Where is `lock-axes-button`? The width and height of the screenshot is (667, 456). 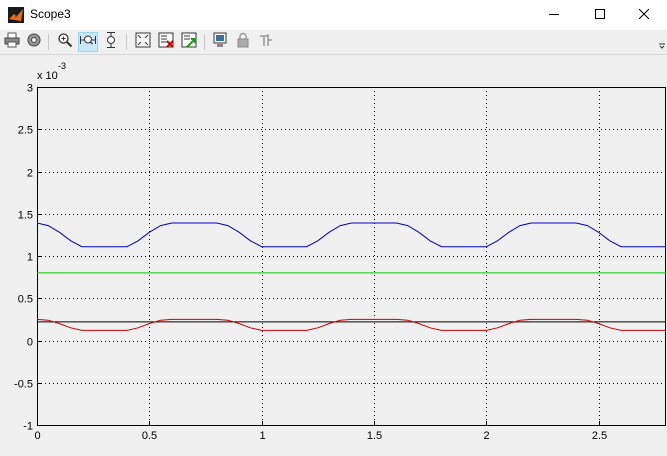 lock-axes-button is located at coordinates (243, 42).